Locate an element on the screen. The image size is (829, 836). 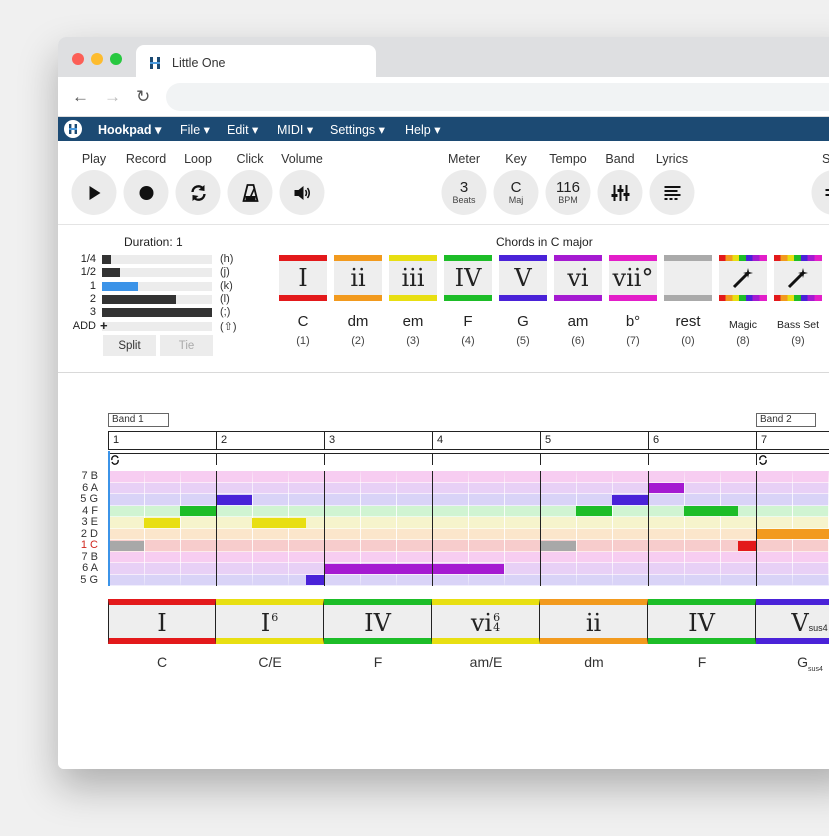
record-label: Record is located at coordinates (146, 159).